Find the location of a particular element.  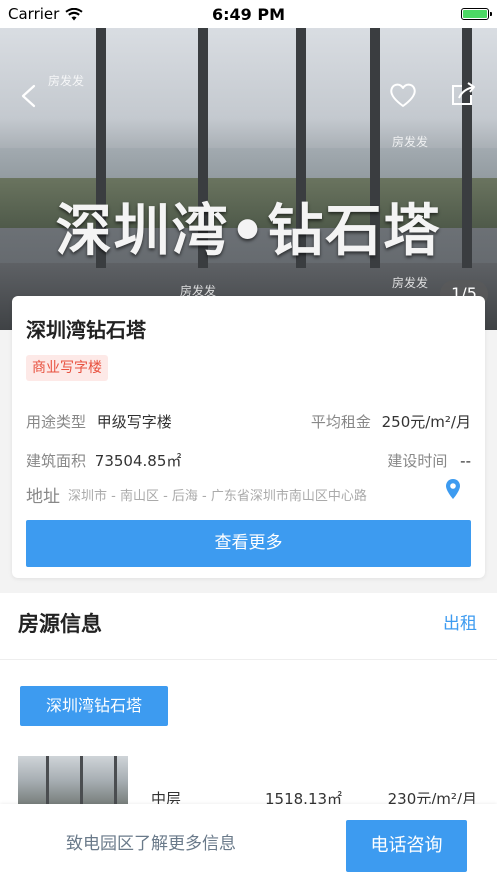

status-bar: Carrier 6:49 PM is located at coordinates (248, 14).